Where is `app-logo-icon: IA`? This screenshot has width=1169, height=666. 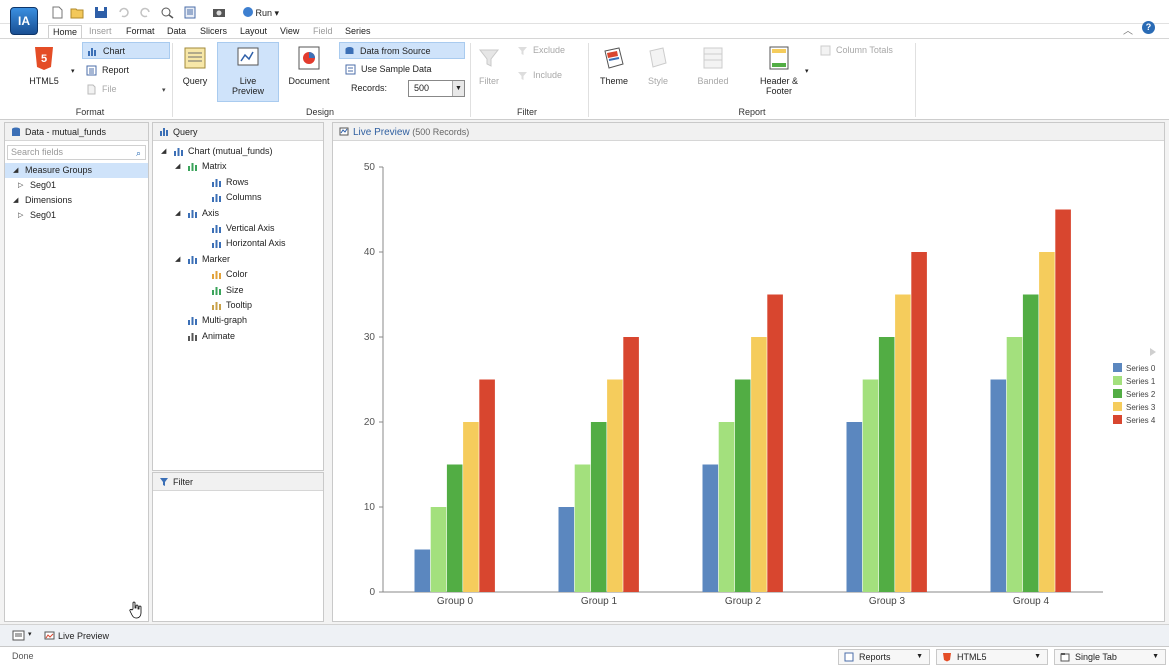
app-logo-icon: IA is located at coordinates (24, 21).